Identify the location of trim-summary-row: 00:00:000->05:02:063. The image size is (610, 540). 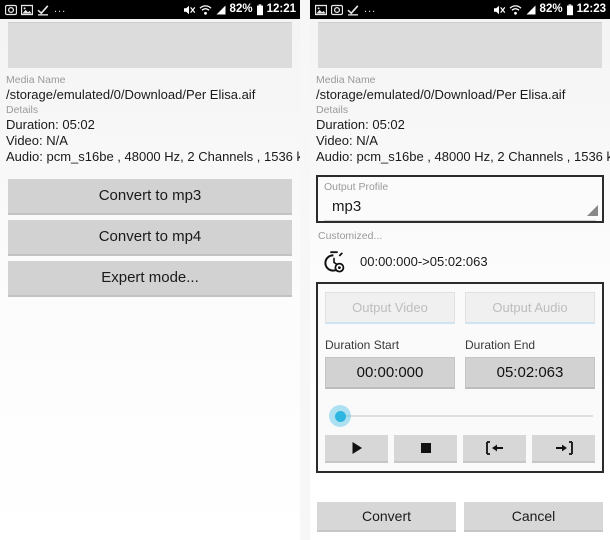
(460, 258).